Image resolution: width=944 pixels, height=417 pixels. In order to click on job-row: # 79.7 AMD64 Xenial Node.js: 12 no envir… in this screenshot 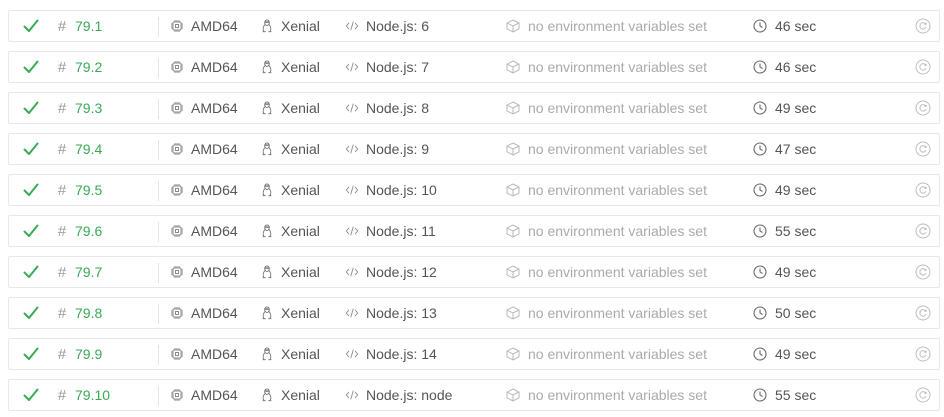, I will do `click(474, 272)`.